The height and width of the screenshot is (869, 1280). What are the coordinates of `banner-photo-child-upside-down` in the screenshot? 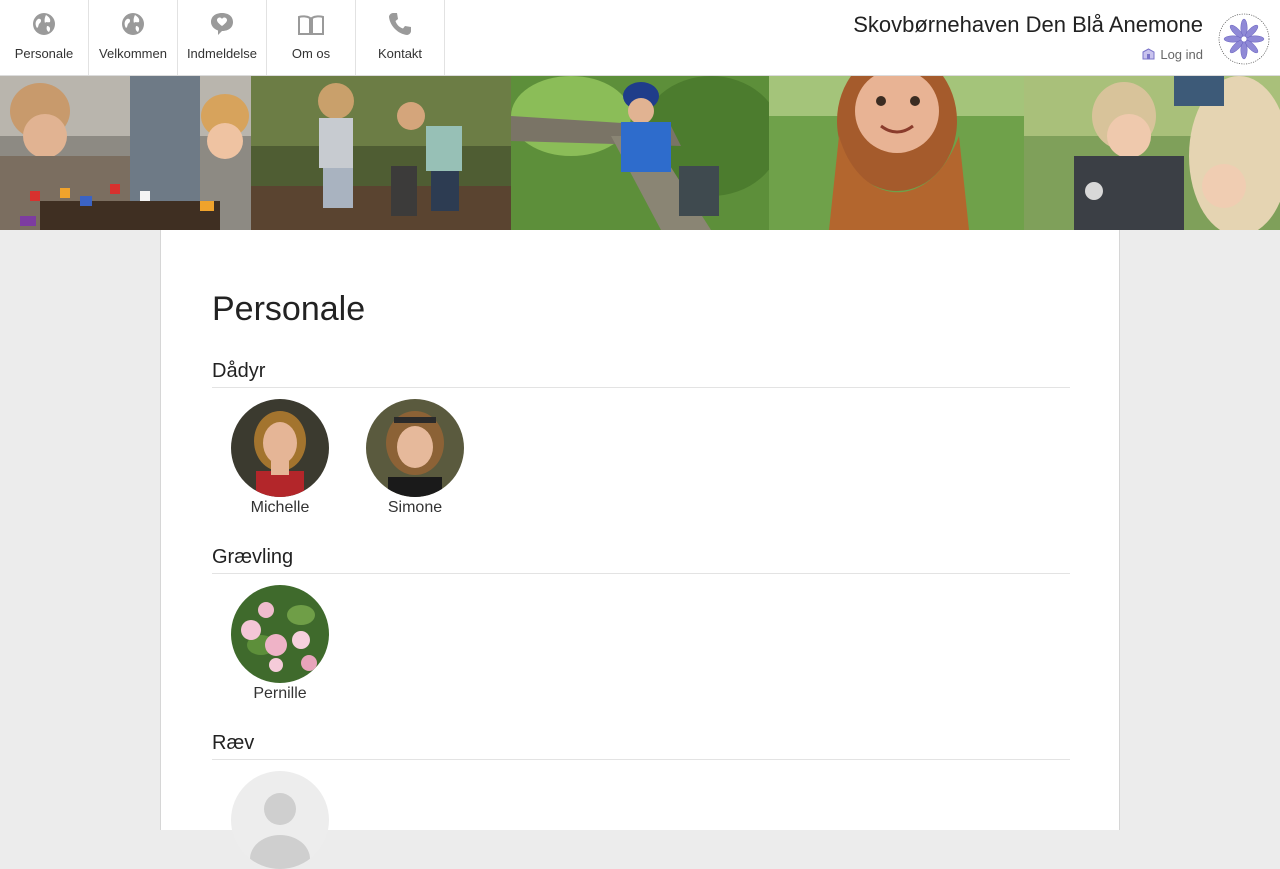 It's located at (896, 153).